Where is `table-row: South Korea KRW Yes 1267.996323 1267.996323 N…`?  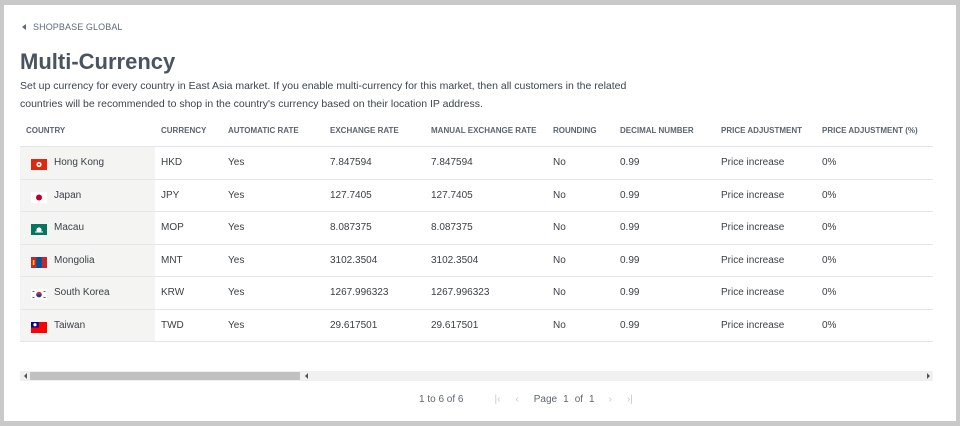
table-row: South Korea KRW Yes 1267.996323 1267.996323 N… is located at coordinates (476, 293).